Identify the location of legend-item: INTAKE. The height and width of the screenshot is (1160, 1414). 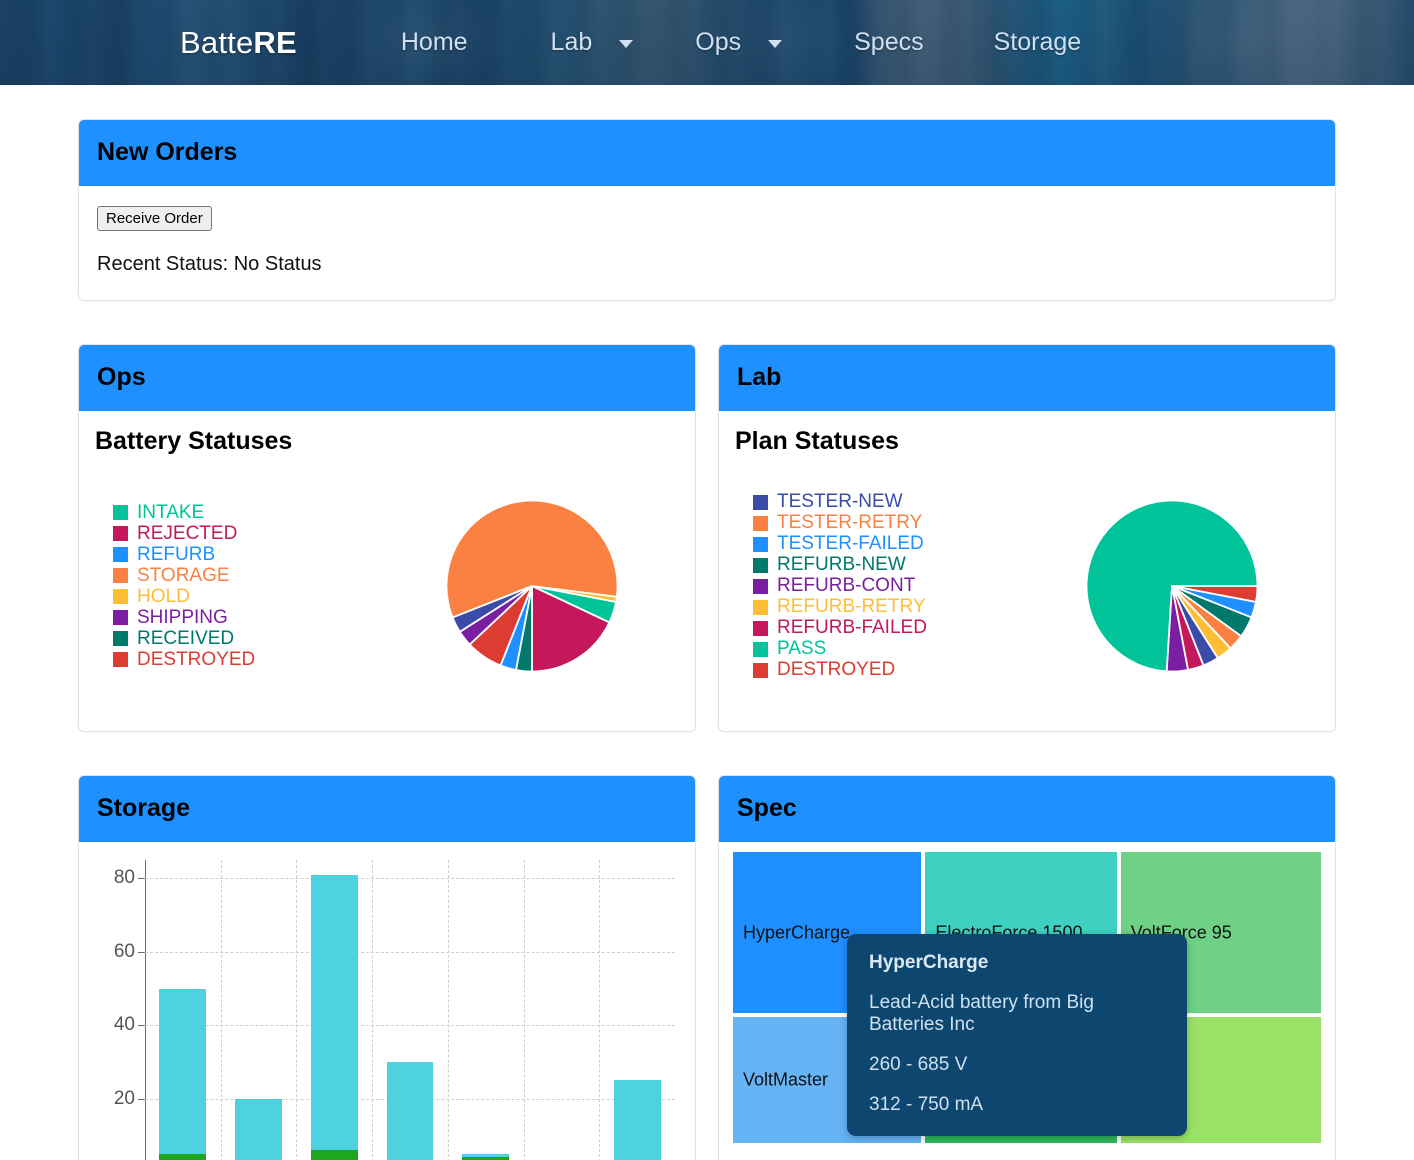
(249, 512).